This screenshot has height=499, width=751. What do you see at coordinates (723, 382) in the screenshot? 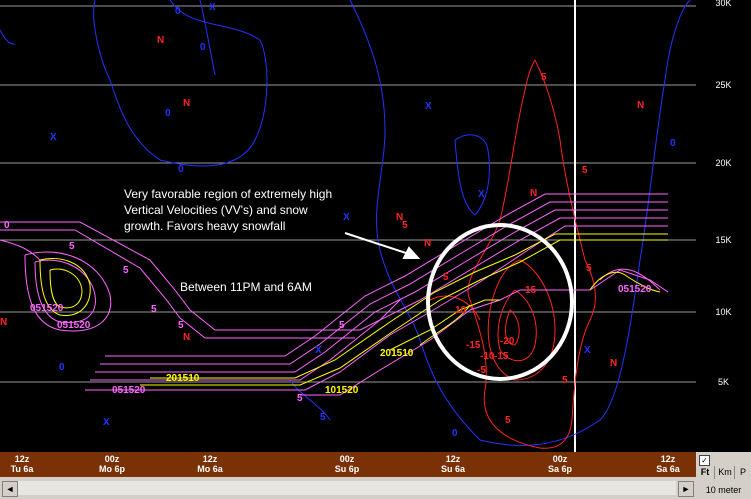
I see `height-label: 5K` at bounding box center [723, 382].